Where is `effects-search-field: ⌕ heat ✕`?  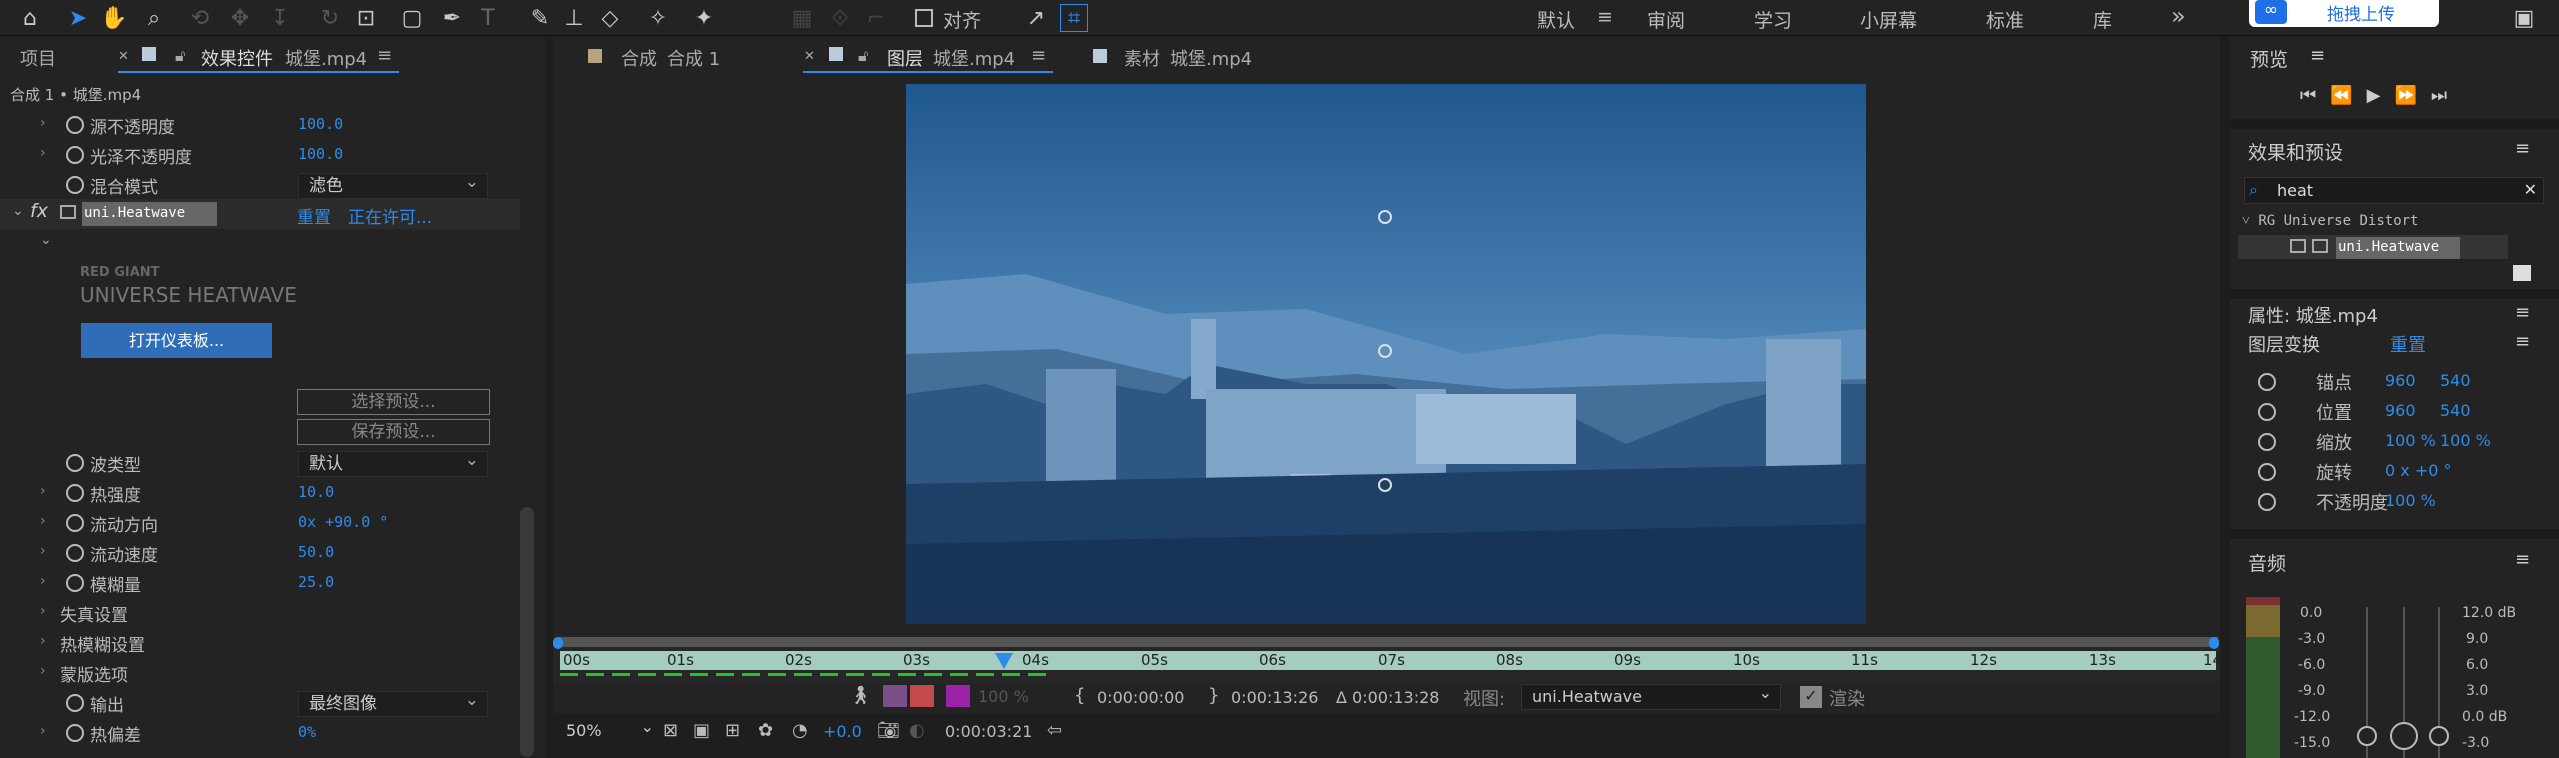
effects-search-field: ⌕ heat ✕ is located at coordinates (2394, 190).